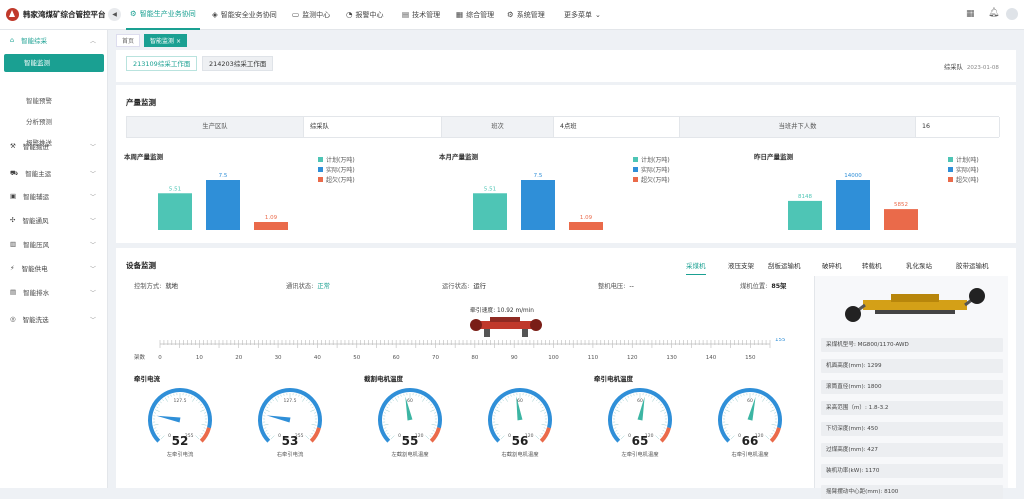  I want to click on sidebar-subitem-1: 智能预警, so click(39, 100).